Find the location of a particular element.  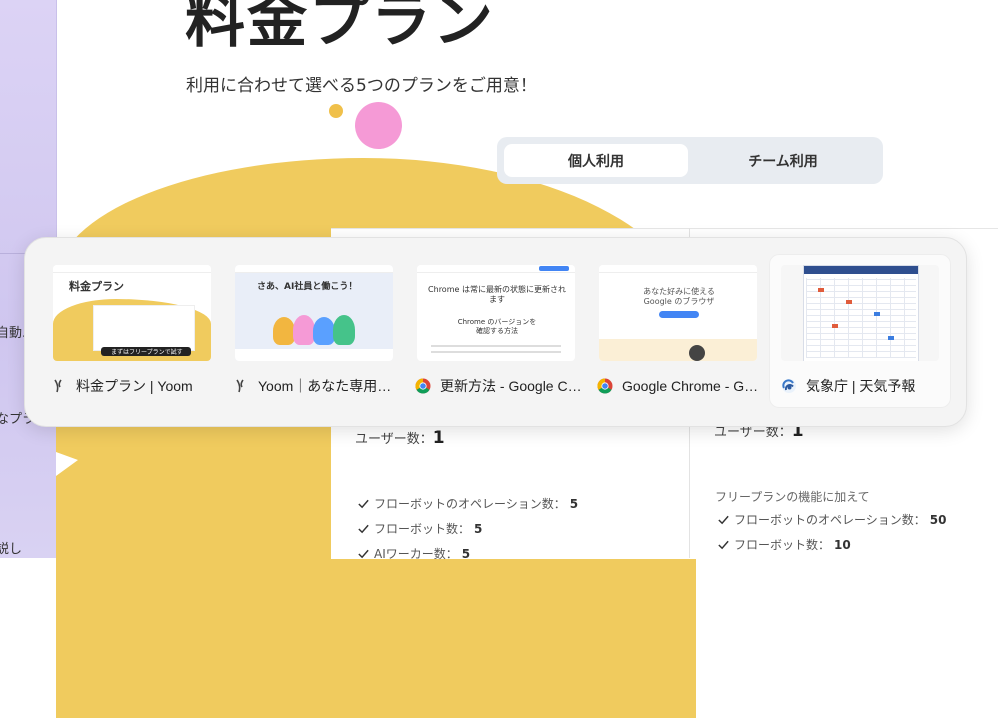

thumb-heading: 料金プラン is located at coordinates (96, 286).